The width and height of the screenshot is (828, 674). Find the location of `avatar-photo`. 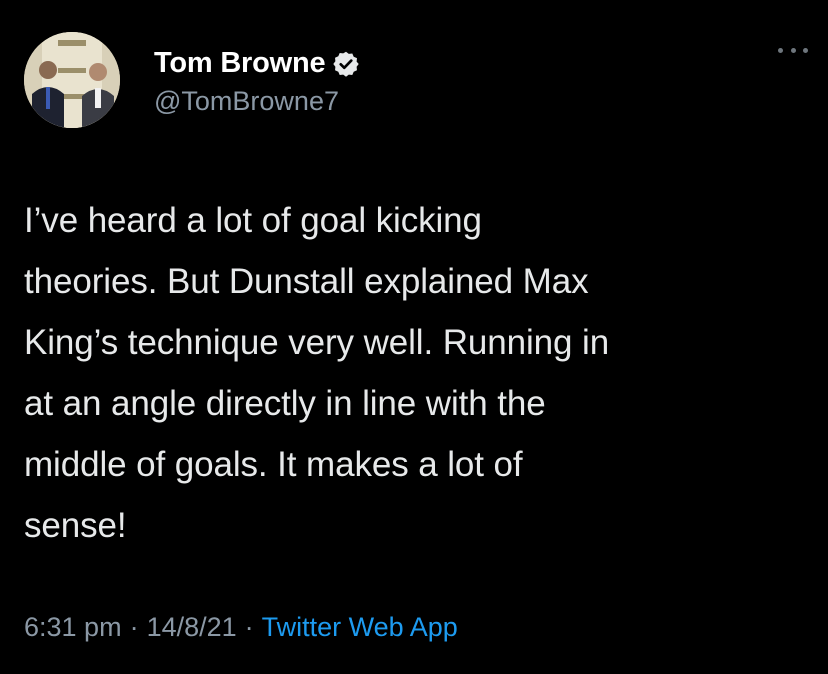

avatar-photo is located at coordinates (72, 80).